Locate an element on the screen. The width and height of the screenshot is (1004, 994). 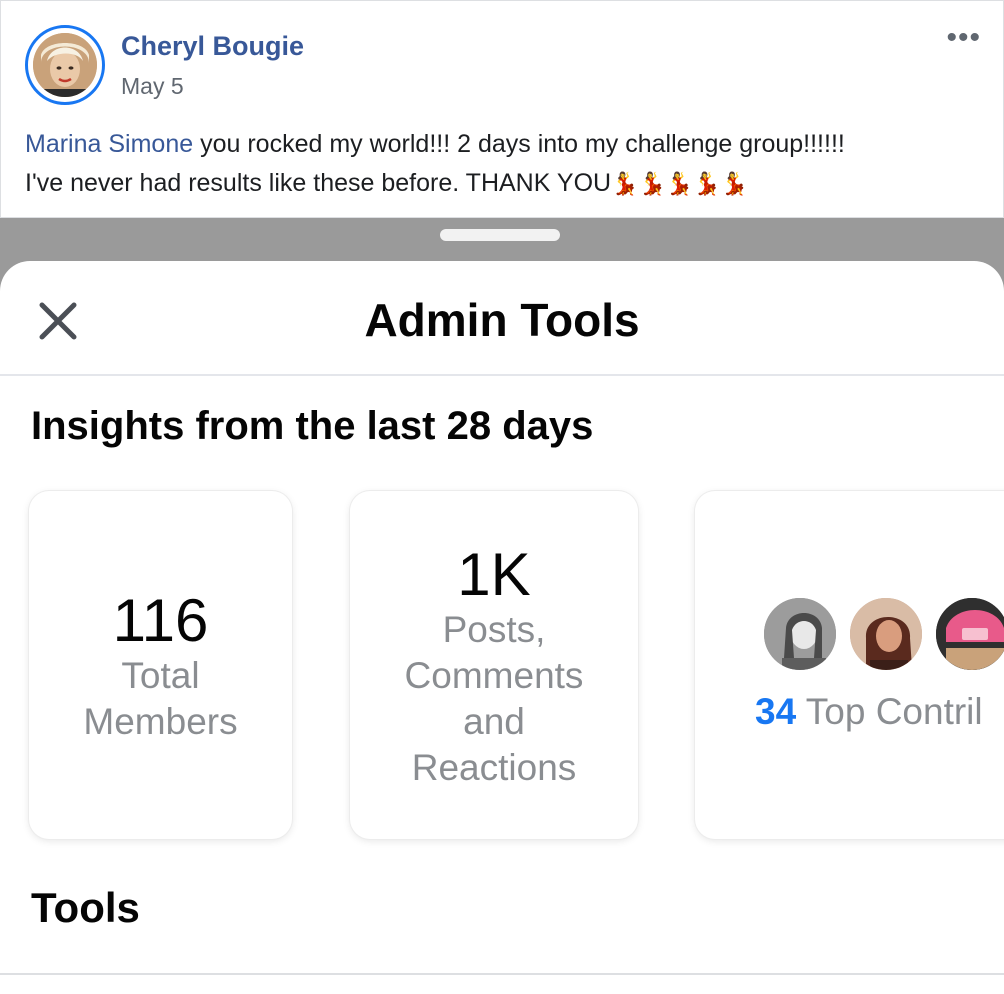
post-date: May 5 is located at coordinates (152, 86).